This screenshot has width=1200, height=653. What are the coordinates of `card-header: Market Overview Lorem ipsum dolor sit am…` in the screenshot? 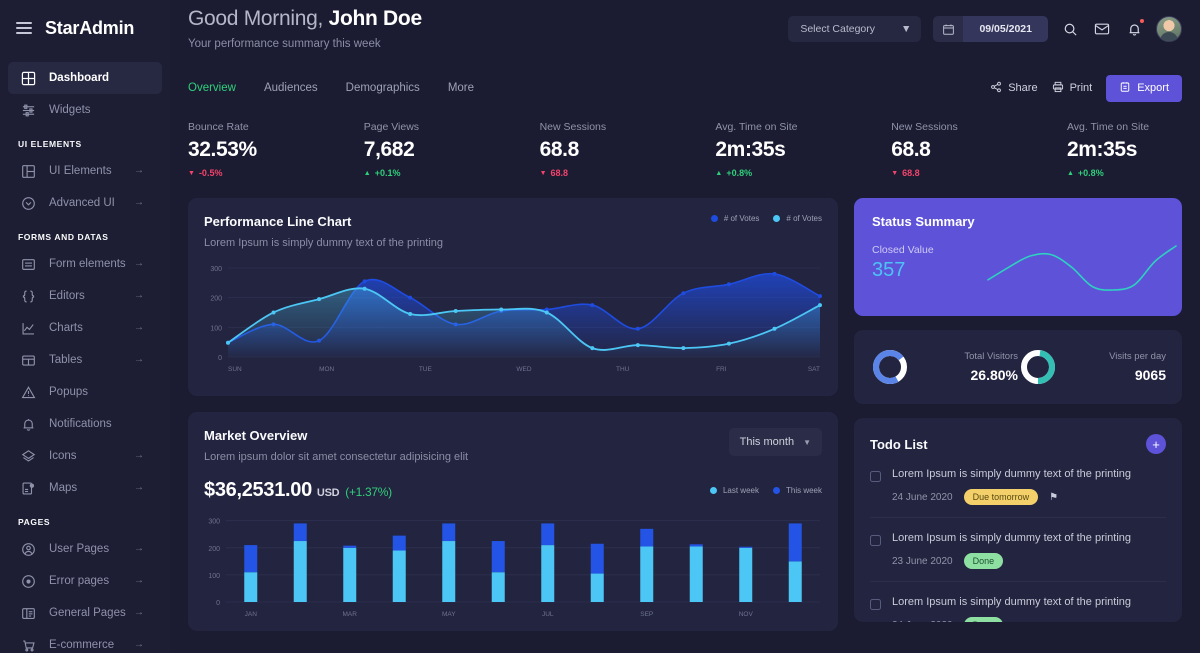 It's located at (513, 437).